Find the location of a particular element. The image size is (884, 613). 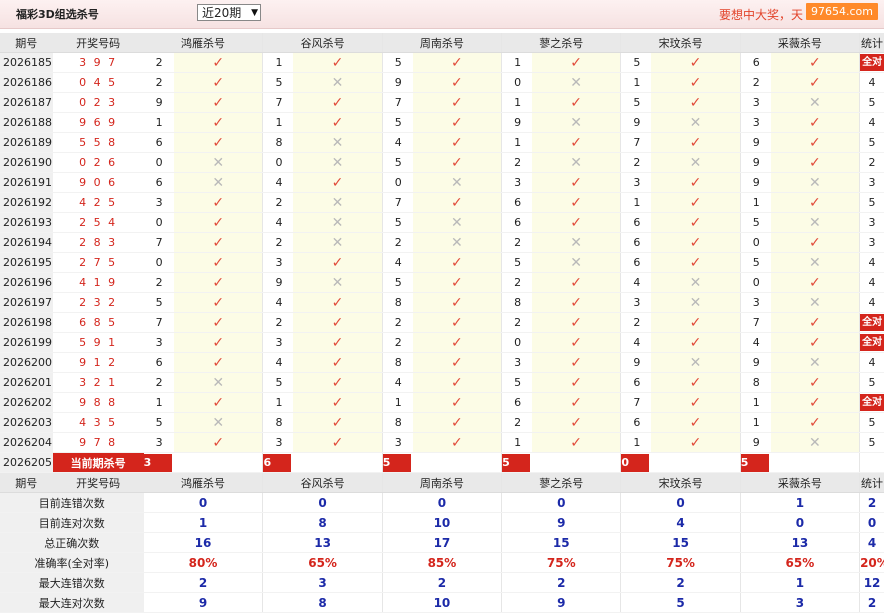

stats-value-cell: 17 is located at coordinates (442, 542).